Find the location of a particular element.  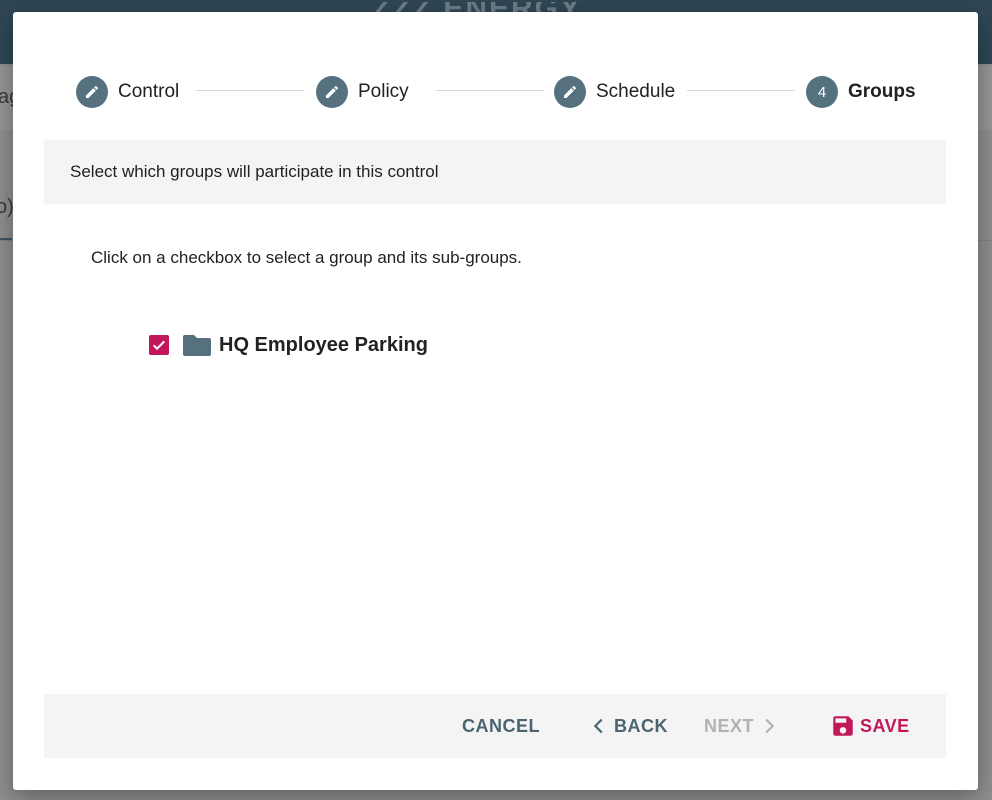

step-schedule-circle is located at coordinates (570, 92).